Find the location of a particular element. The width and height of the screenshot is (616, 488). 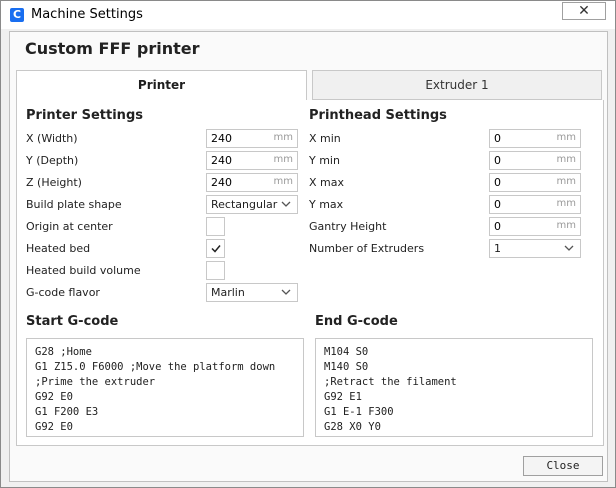

end-gcode-title: End G-code is located at coordinates (356, 321).